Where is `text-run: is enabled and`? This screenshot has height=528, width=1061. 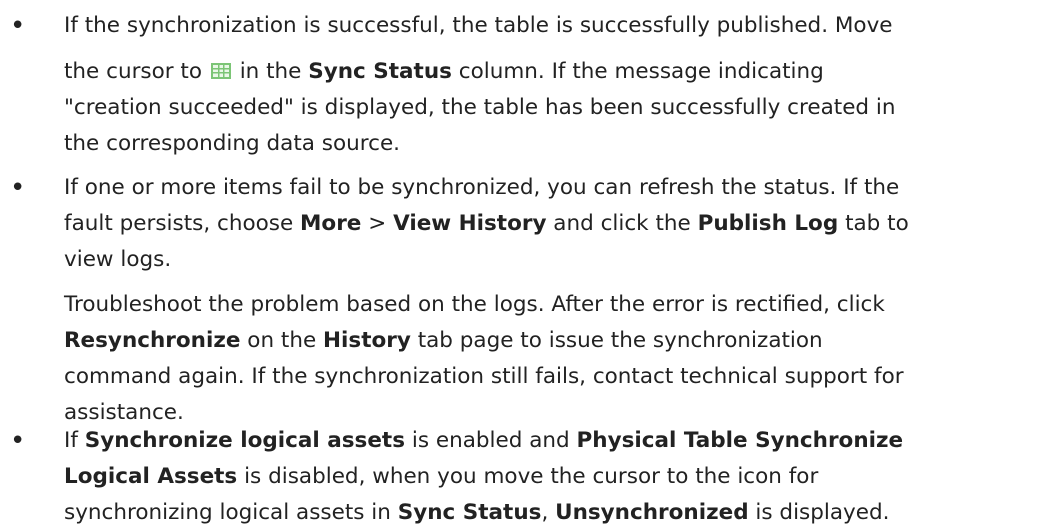 text-run: is enabled and is located at coordinates (491, 440).